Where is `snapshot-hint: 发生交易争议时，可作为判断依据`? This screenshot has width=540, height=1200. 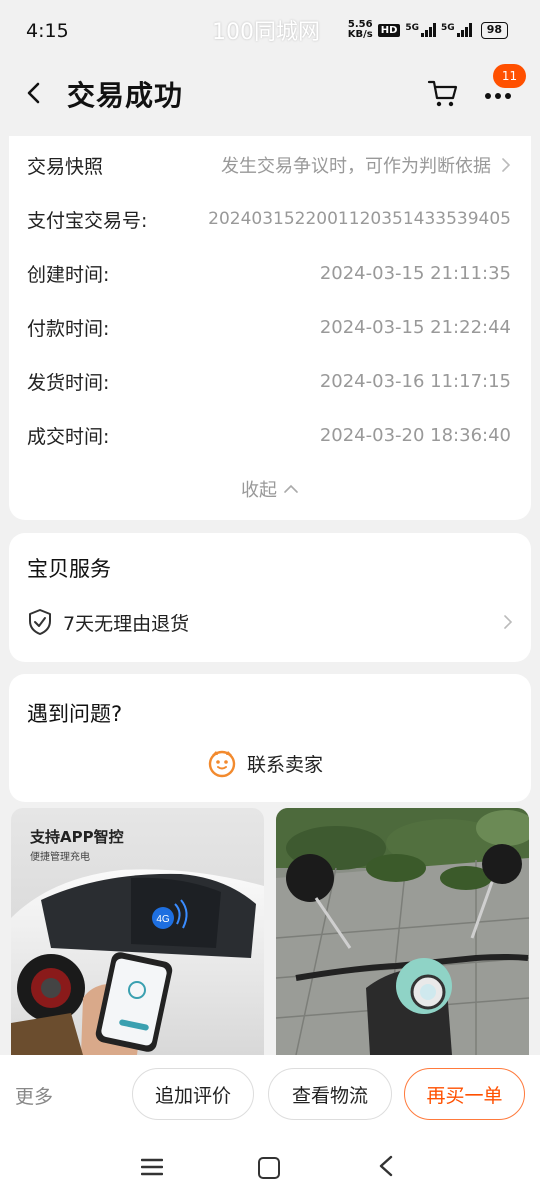 snapshot-hint: 发生交易争议时，可作为判断依据 is located at coordinates (356, 166).